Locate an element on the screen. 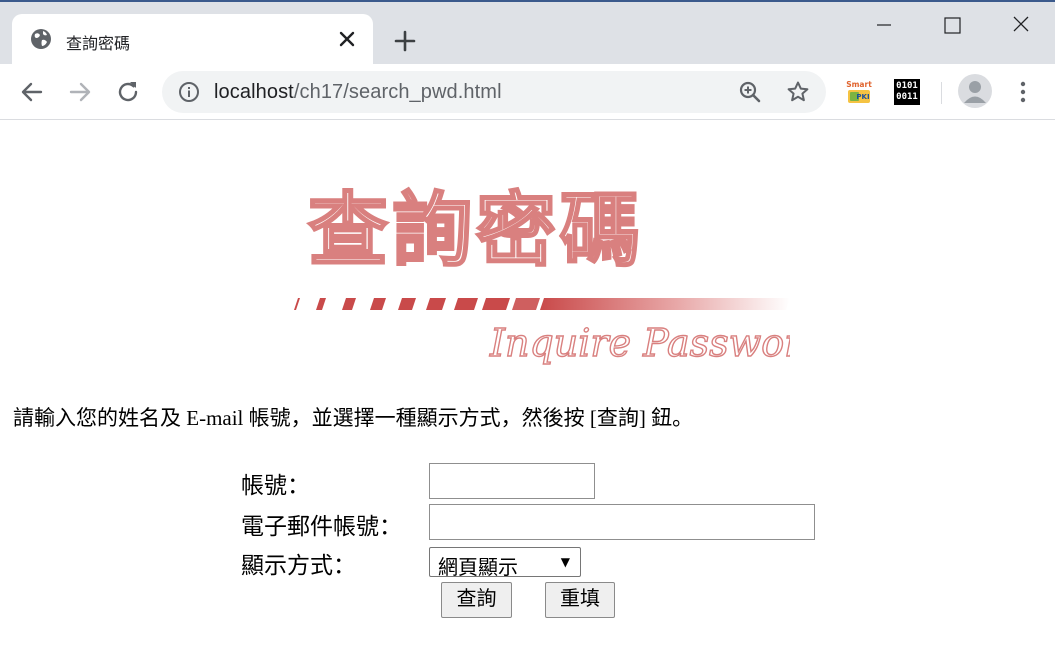 The width and height of the screenshot is (1055, 648). url-text: localhost/ch17/search_pwd.html is located at coordinates (358, 92).